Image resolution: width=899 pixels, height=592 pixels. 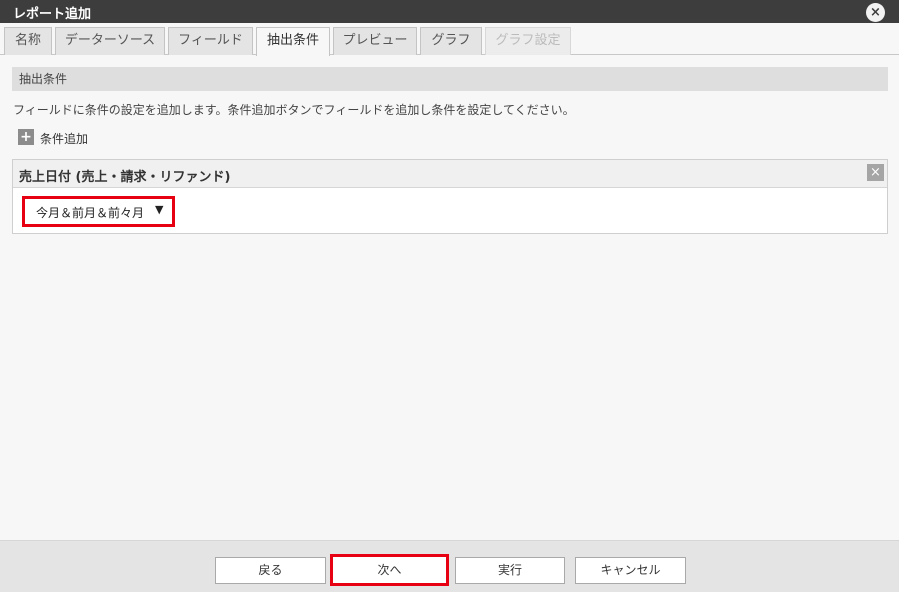 What do you see at coordinates (28, 41) in the screenshot?
I see `tab-name: 名称` at bounding box center [28, 41].